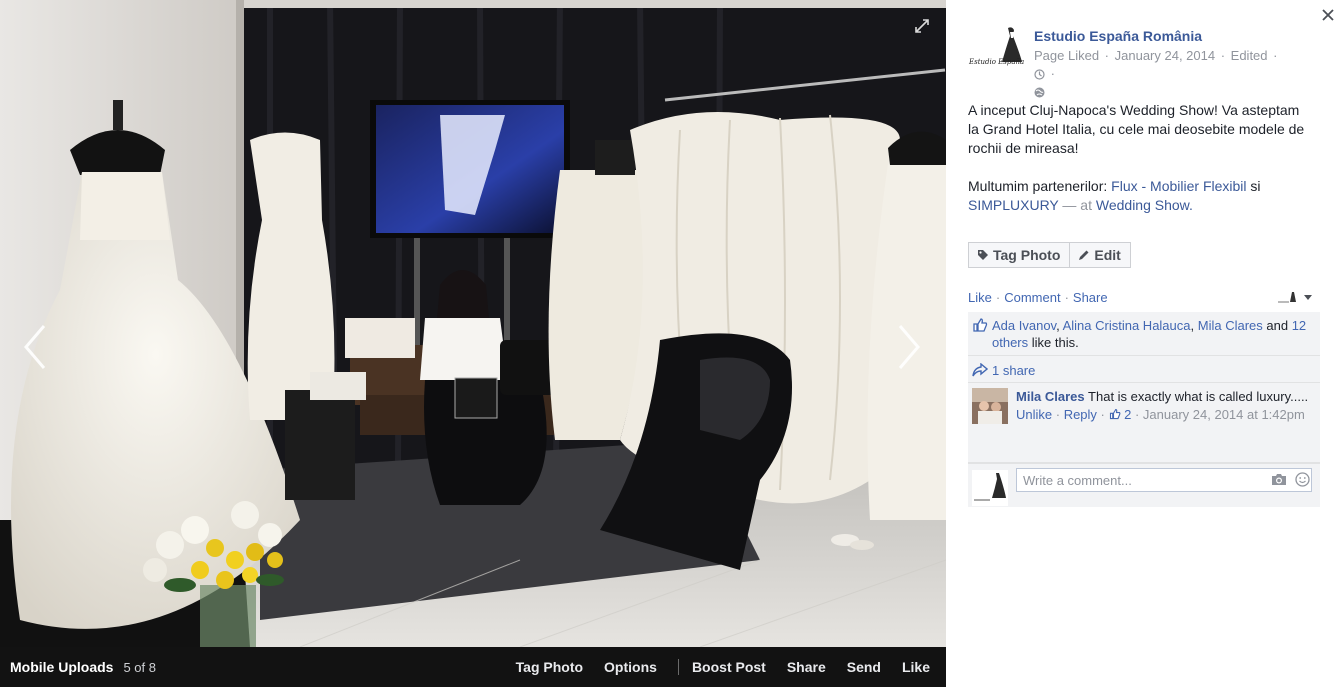  Describe the element at coordinates (1165, 55) in the screenshot. I see `post-date: January 24, 2014` at that location.